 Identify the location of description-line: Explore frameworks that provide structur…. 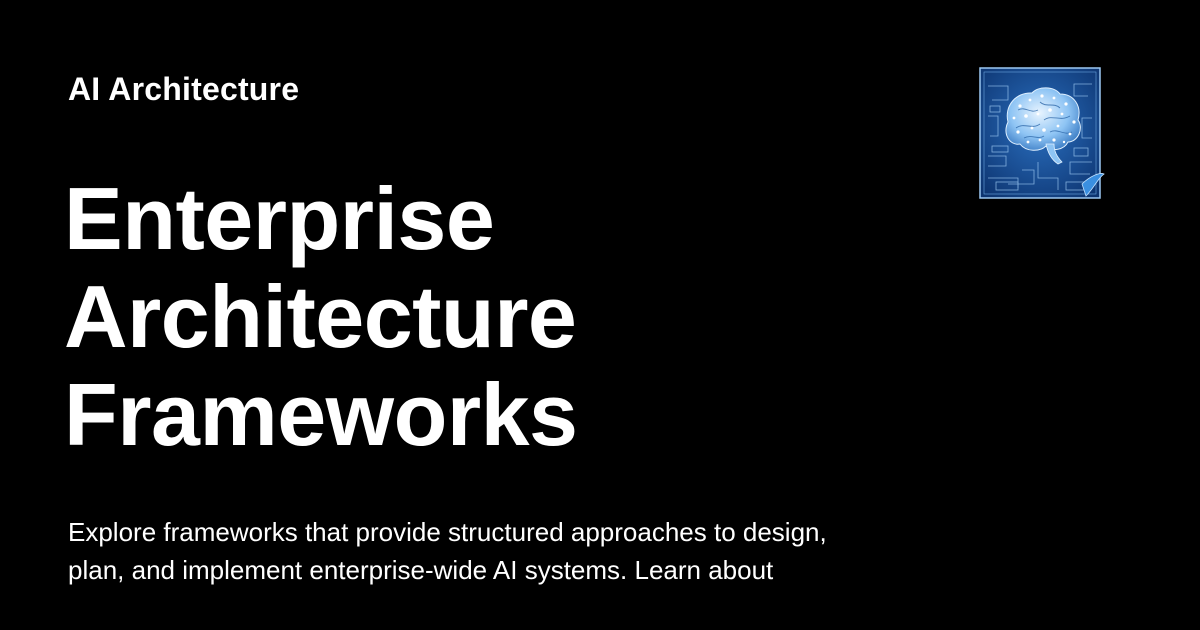
(447, 532).